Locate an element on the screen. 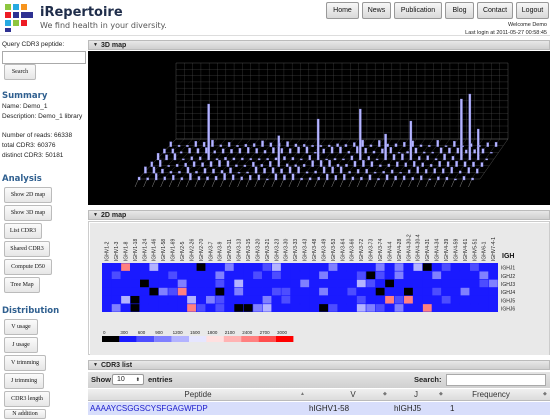 Image resolution: width=550 pixels, height=420 pixels. nav-blog-button: Blog is located at coordinates (459, 10).